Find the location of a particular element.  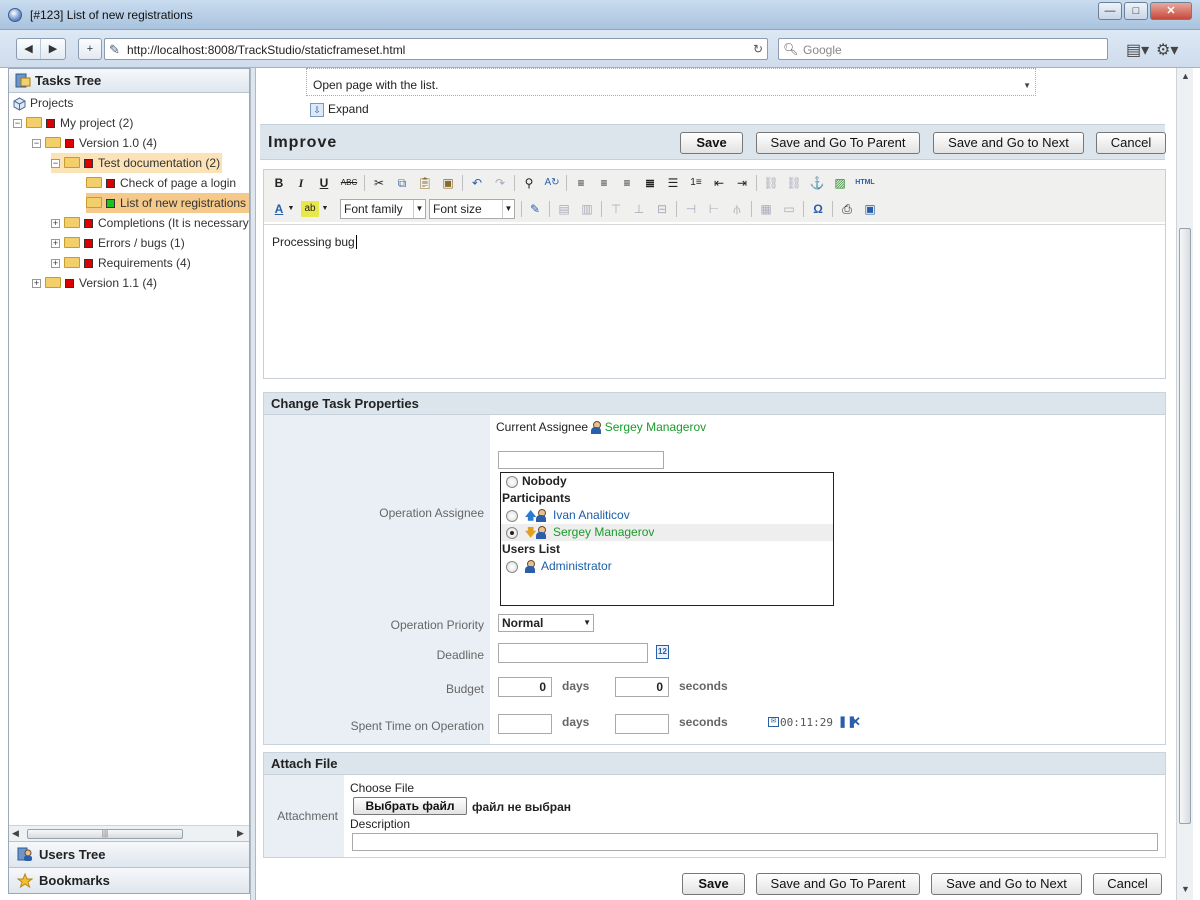

content-vertical-scrollbar: ▲ ▼ is located at coordinates (1184, 484).